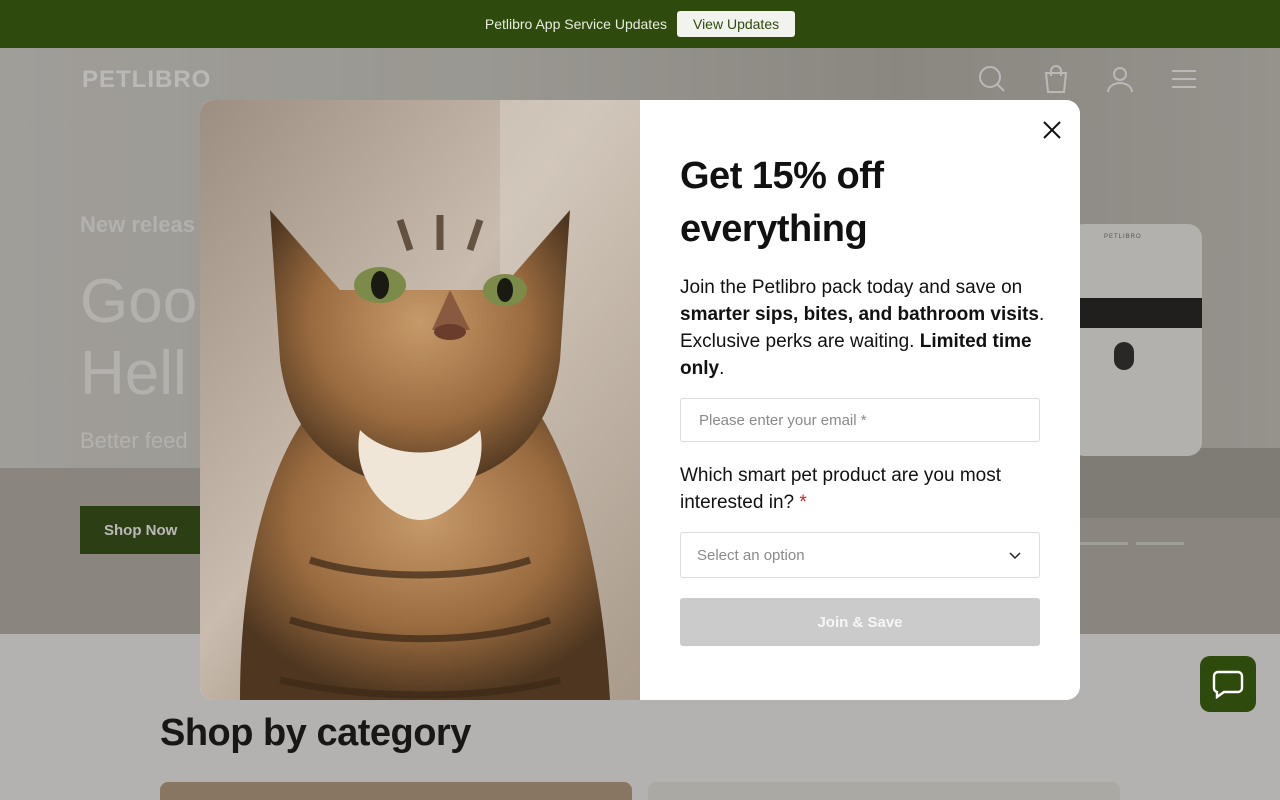  I want to click on popup-title: Get 15% off everything, so click(782, 202).